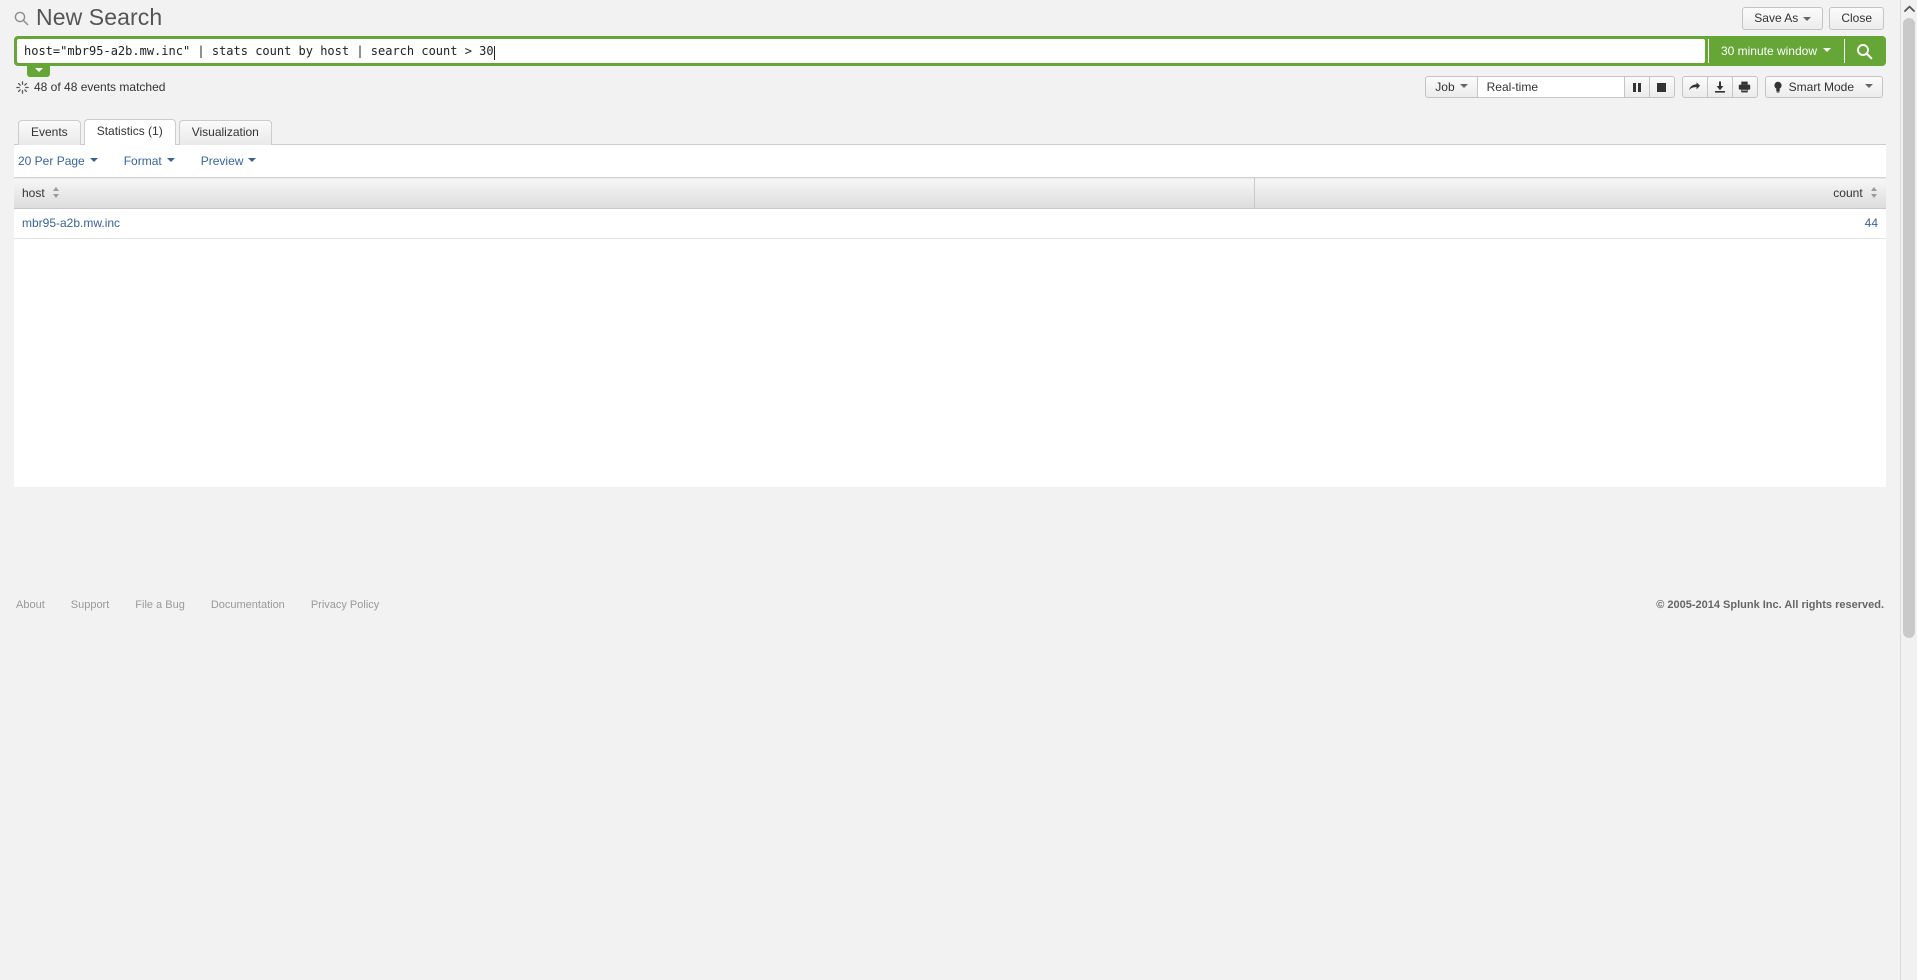 This screenshot has height=980, width=1917. I want to click on job-group: Job Real-time, so click(1550, 87).